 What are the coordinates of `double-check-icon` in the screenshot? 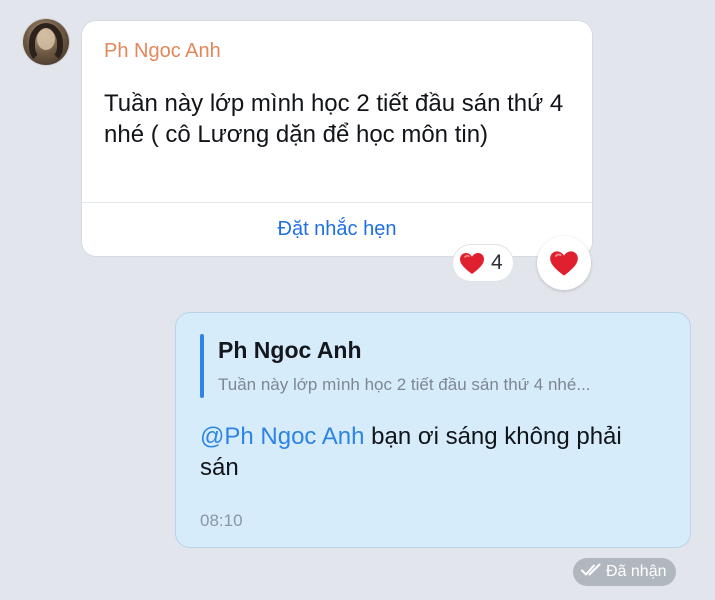 It's located at (591, 572).